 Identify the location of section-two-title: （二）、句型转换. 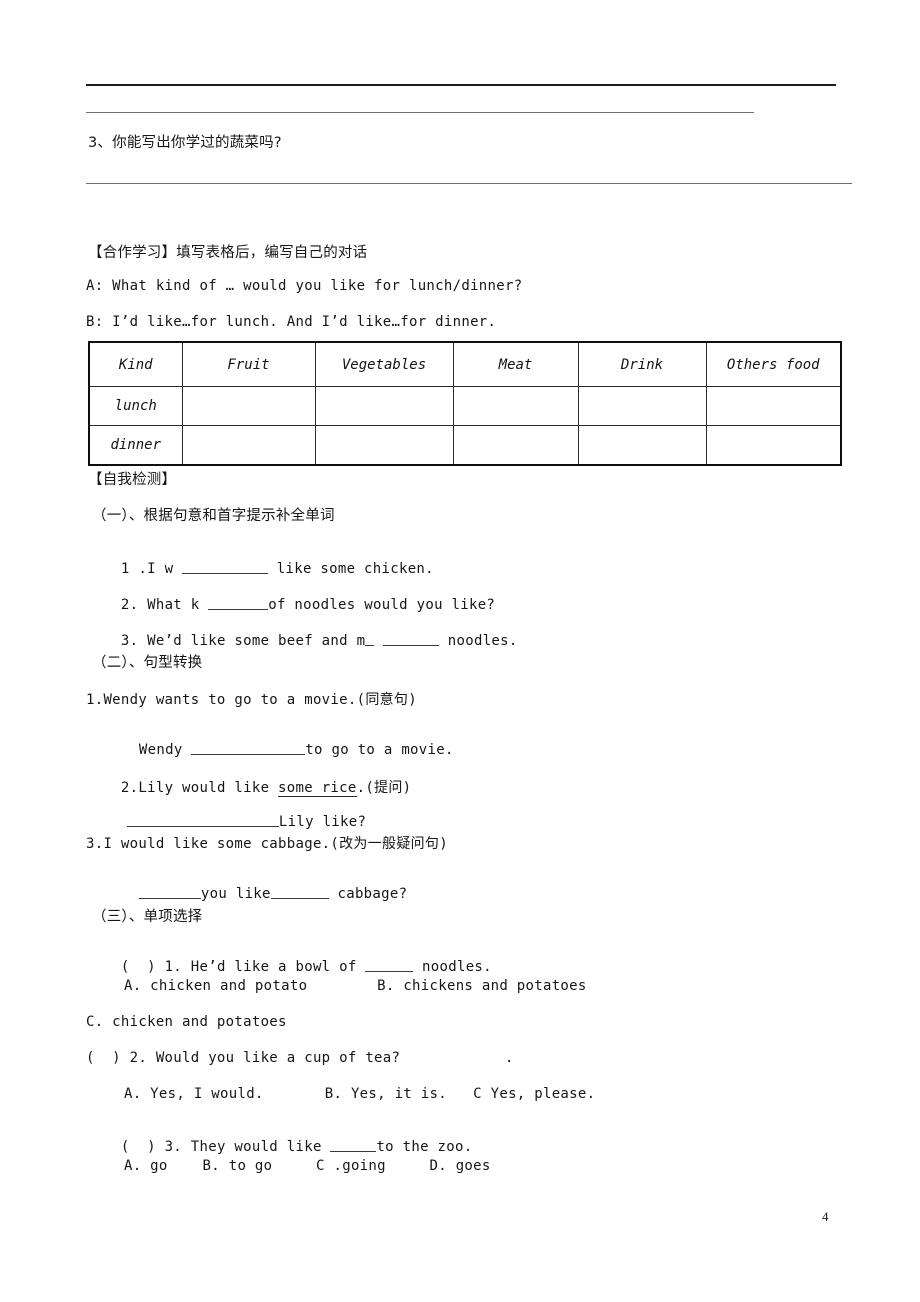
(147, 663).